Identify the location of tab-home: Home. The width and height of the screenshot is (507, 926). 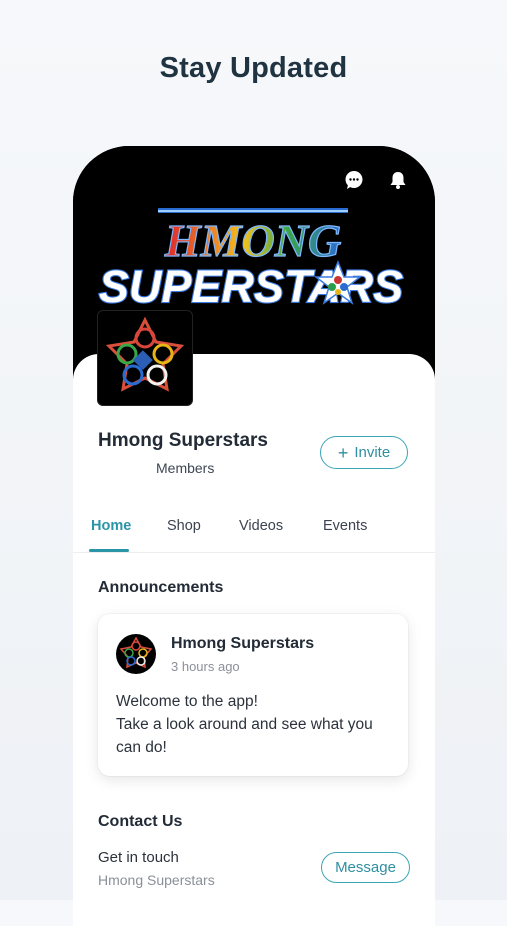
(111, 526).